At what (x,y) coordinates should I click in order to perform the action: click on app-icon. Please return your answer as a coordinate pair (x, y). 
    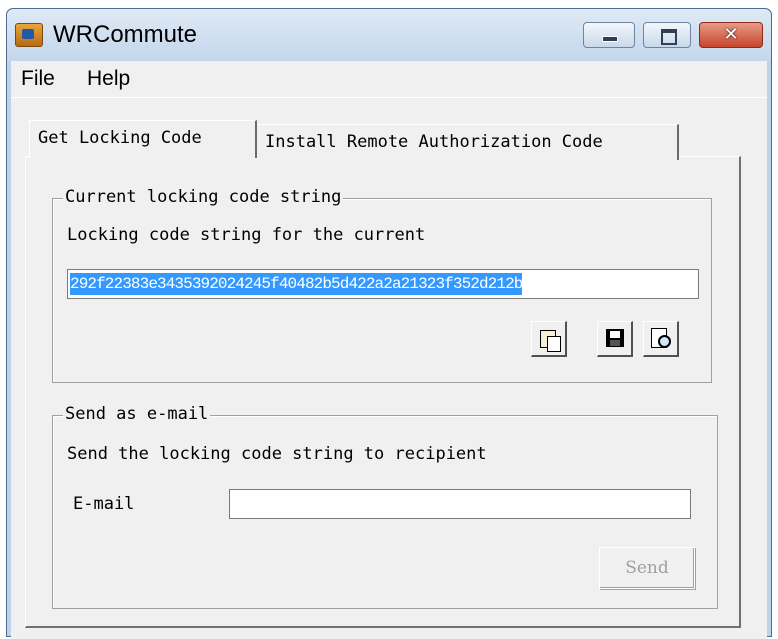
    Looking at the image, I should click on (29, 35).